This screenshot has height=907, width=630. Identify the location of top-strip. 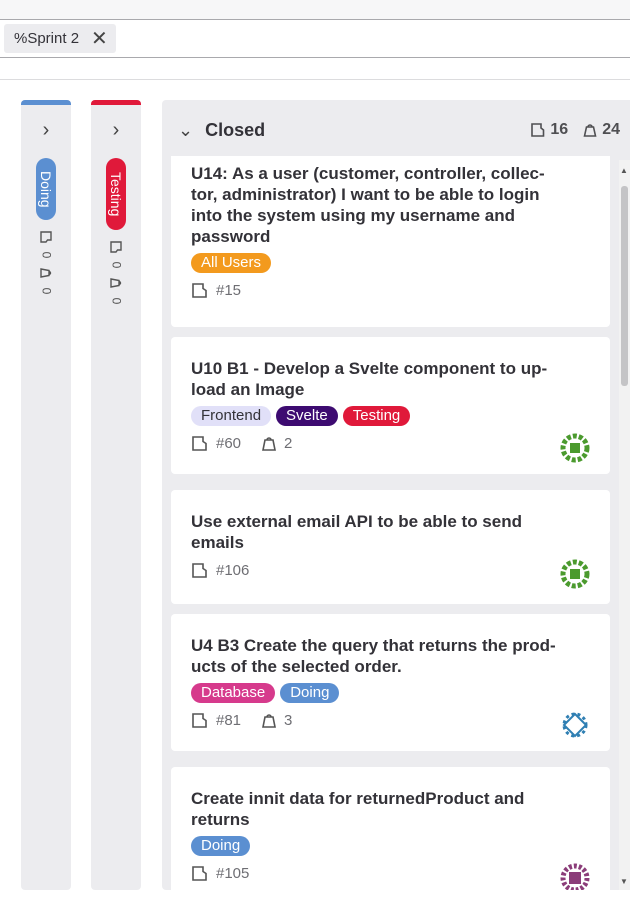
(315, 10).